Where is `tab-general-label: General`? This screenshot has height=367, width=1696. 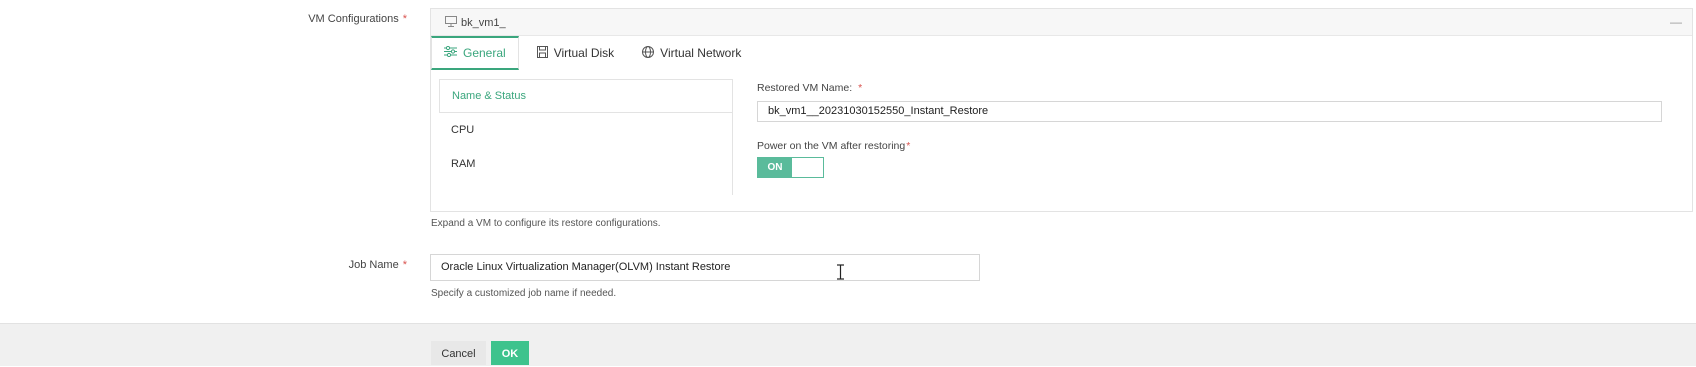 tab-general-label: General is located at coordinates (484, 53).